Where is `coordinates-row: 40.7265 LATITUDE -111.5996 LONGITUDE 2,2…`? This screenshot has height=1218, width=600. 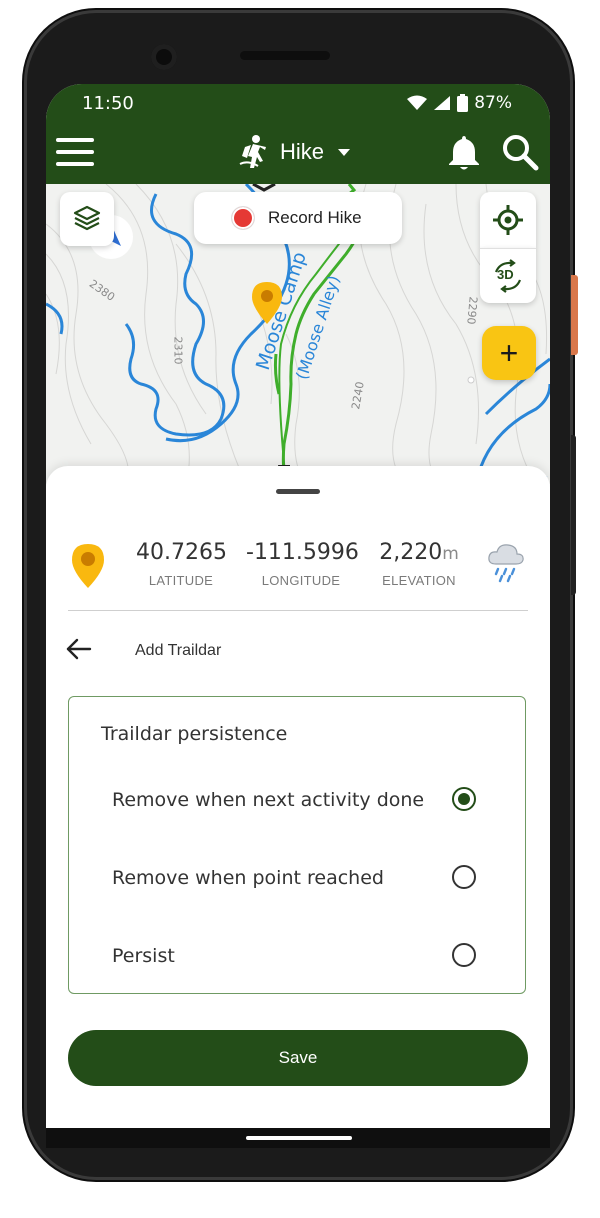
coordinates-row: 40.7265 LATITUDE -111.5996 LONGITUDE 2,2… is located at coordinates (298, 566).